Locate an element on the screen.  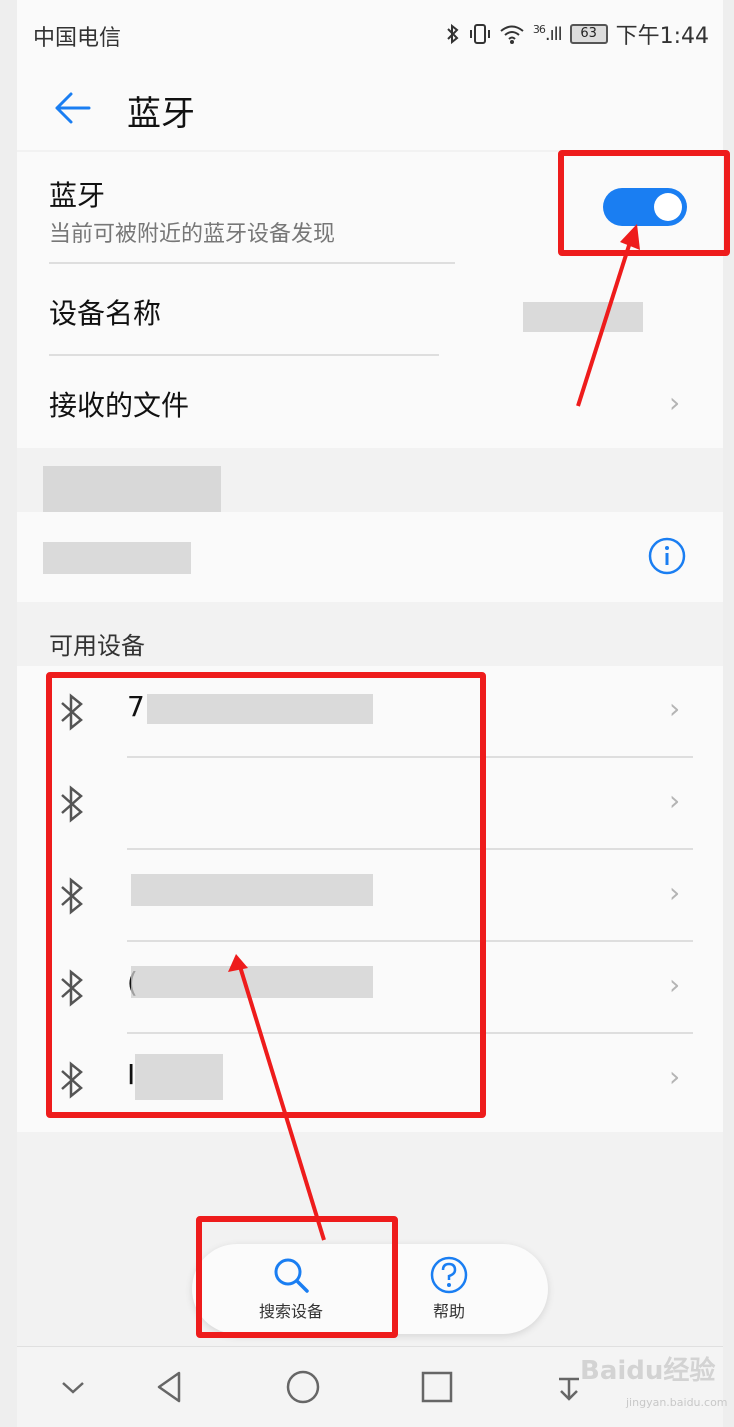
signal-icon: 36.ıll is located at coordinates (547, 34).